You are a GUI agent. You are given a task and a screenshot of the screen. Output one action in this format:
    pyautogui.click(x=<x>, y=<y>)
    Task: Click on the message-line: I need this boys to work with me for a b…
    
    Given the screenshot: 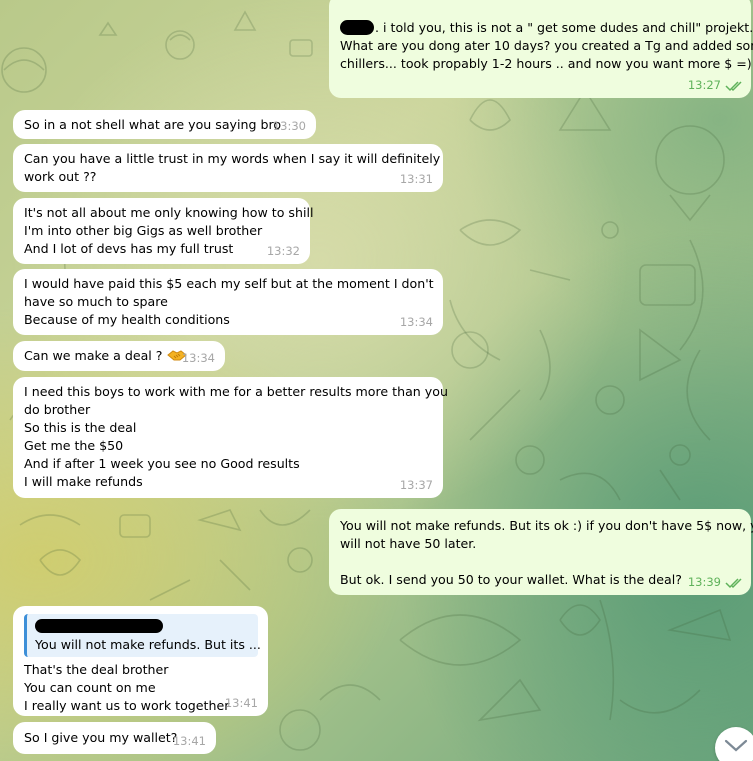 What is the action you would take?
    pyautogui.click(x=236, y=391)
    